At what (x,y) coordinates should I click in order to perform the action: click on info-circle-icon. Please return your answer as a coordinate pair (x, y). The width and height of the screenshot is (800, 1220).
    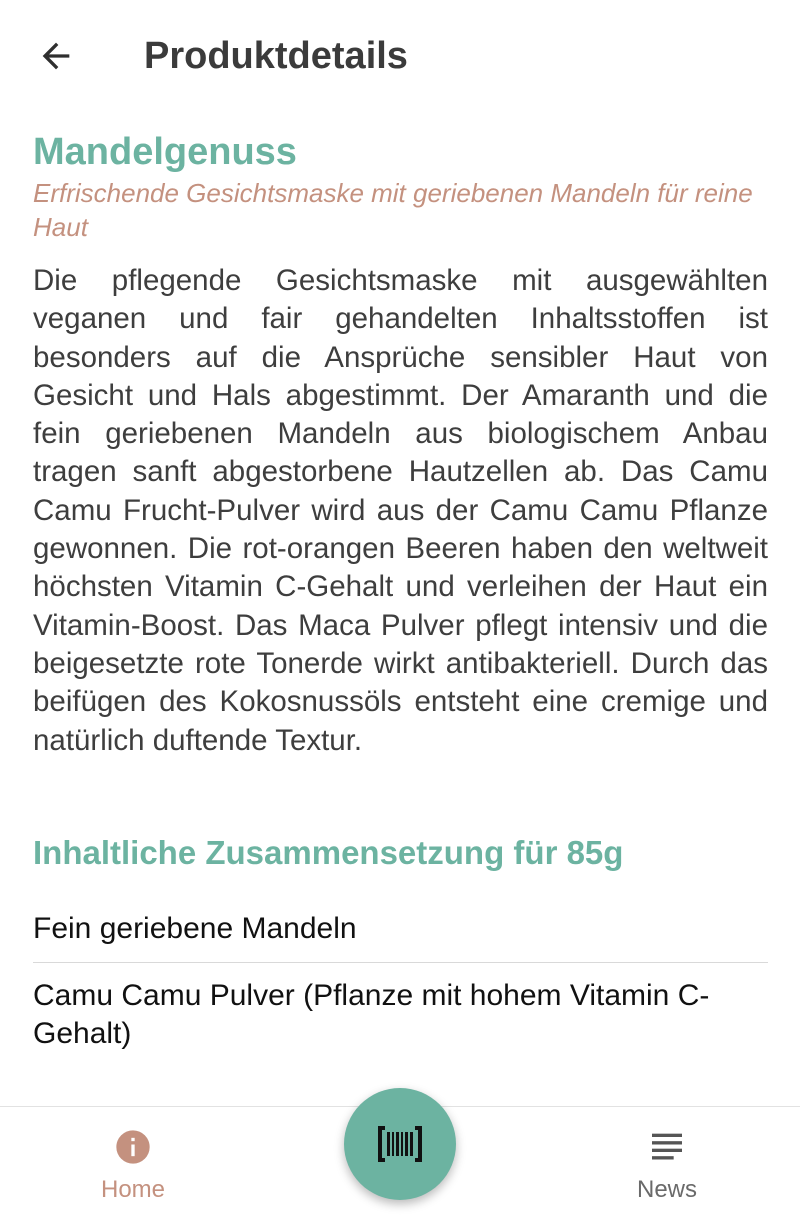
    Looking at the image, I should click on (133, 1147).